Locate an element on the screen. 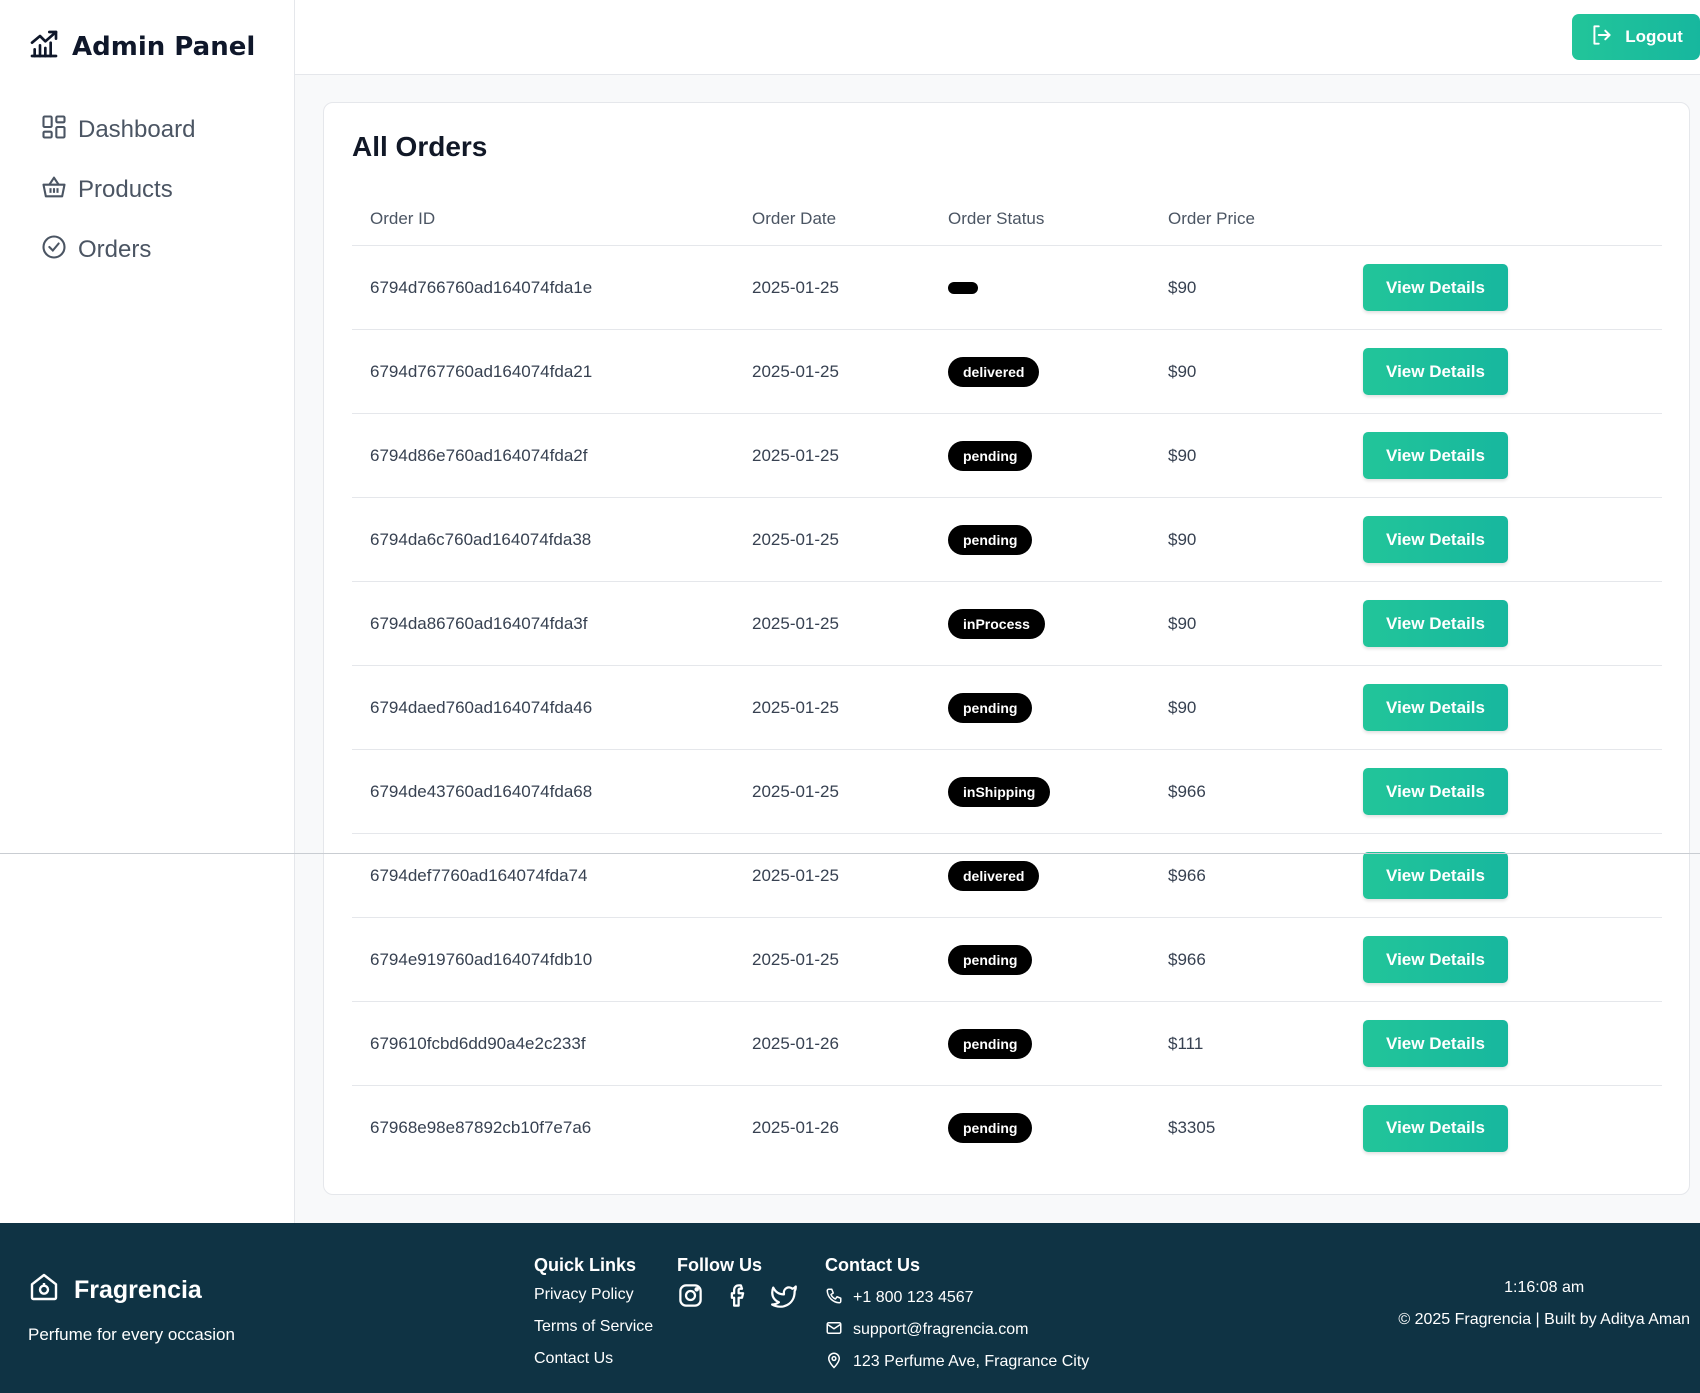 The height and width of the screenshot is (1393, 1700). status-badge: delivered is located at coordinates (994, 371).